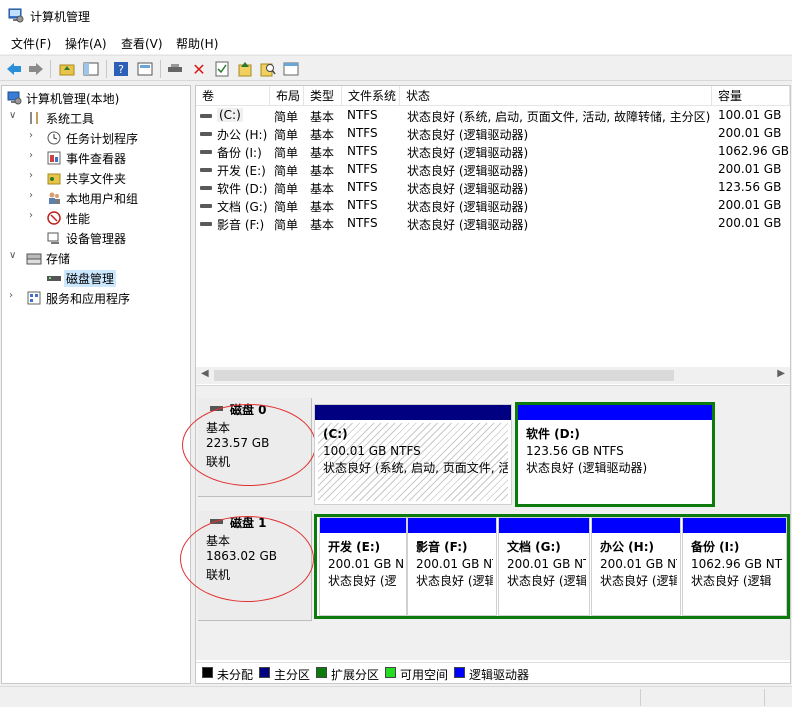 The image size is (792, 707). What do you see at coordinates (60, 17) in the screenshot?
I see `window-title: 计算机管理` at bounding box center [60, 17].